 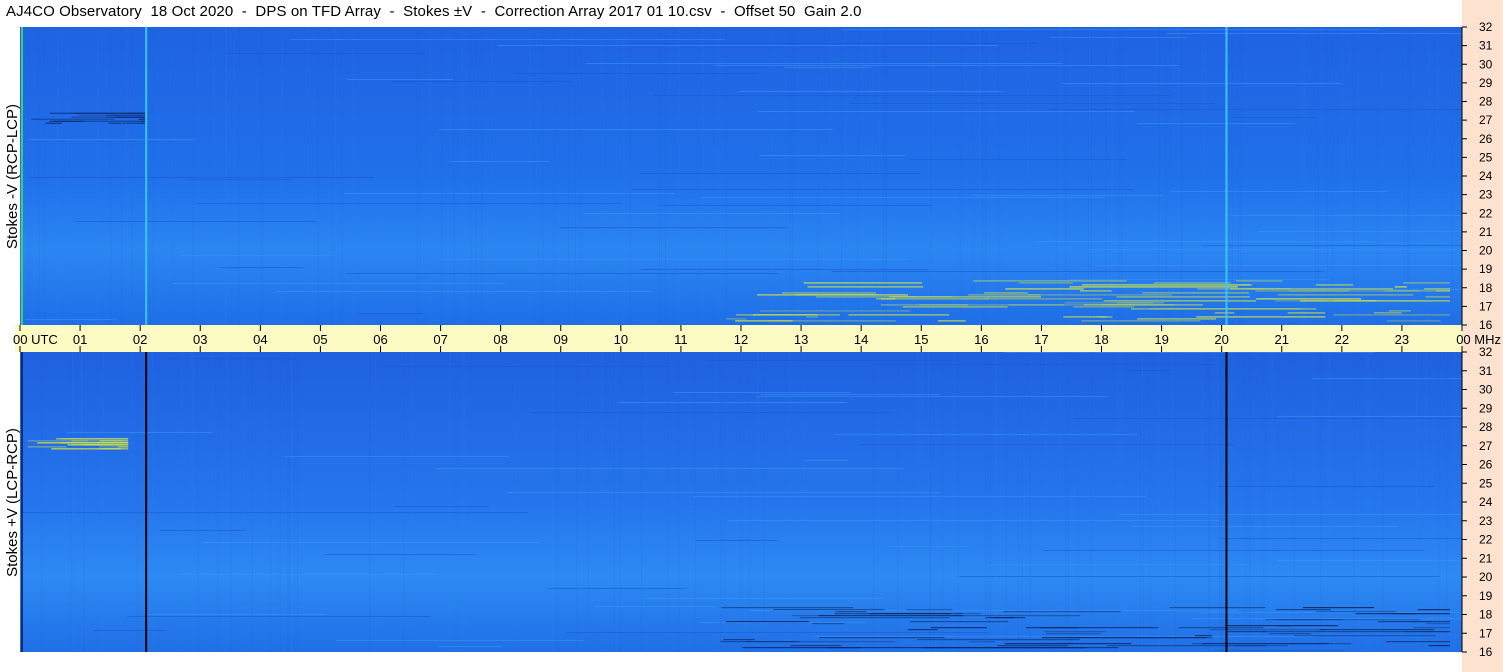 I want to click on time-tick-label: 18, so click(x=1101, y=339).